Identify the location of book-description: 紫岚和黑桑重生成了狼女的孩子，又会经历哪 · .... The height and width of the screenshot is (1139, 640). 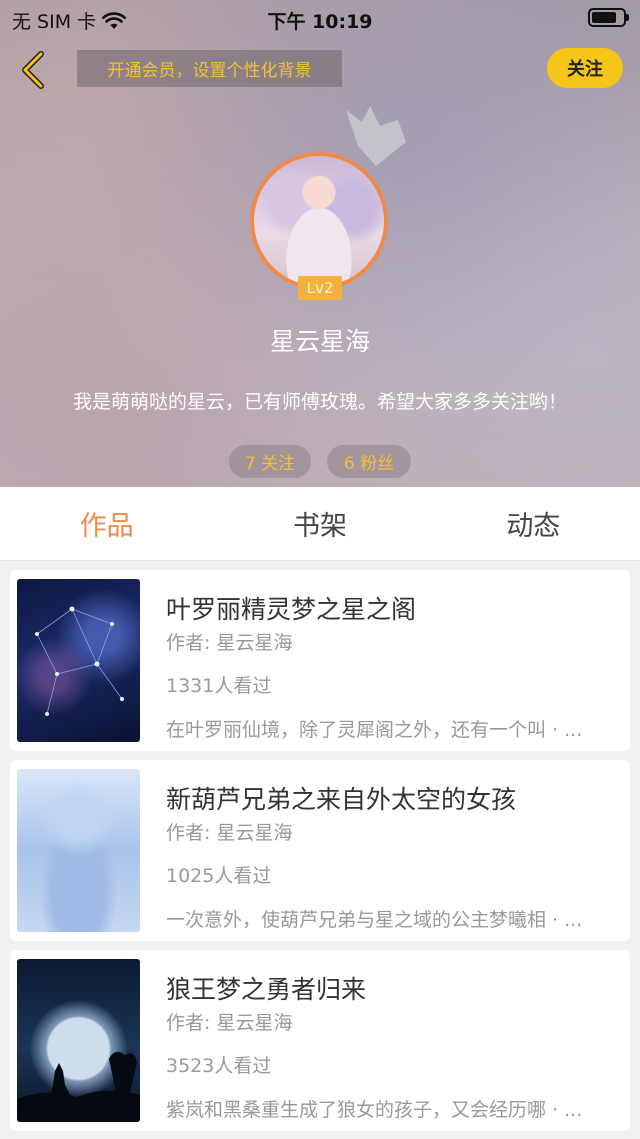
(374, 1110).